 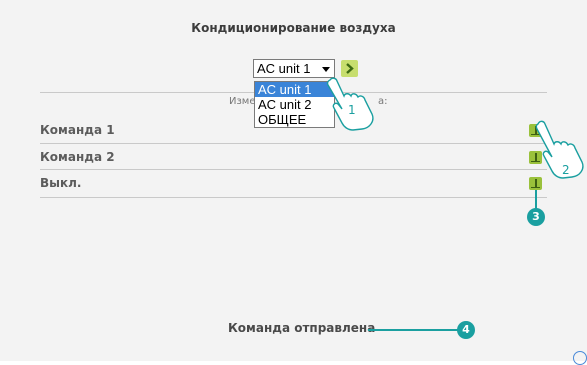 I want to click on page-title: Кондиционирование воздуха, so click(x=293, y=28).